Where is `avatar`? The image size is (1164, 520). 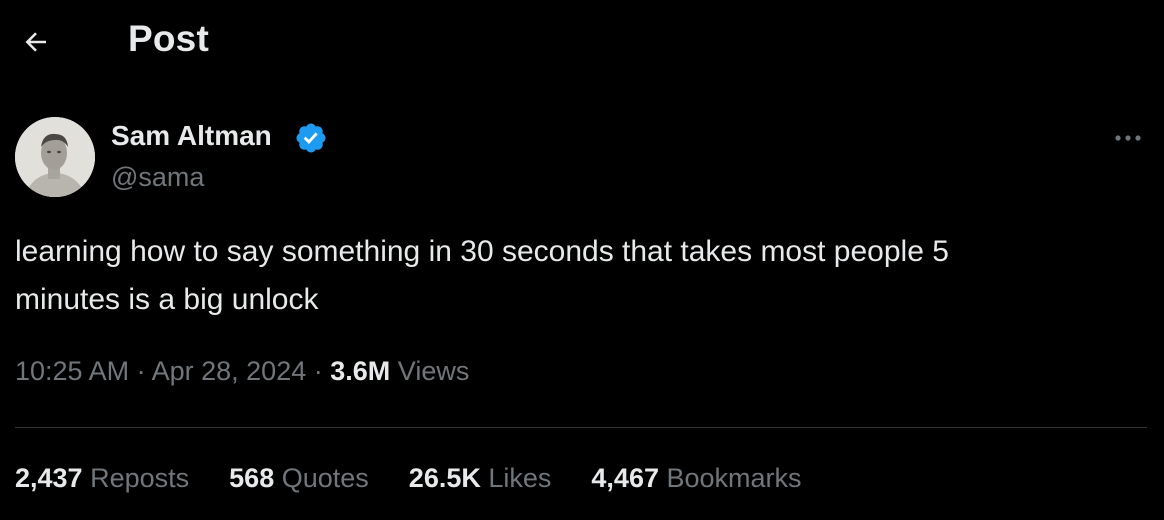 avatar is located at coordinates (55, 157).